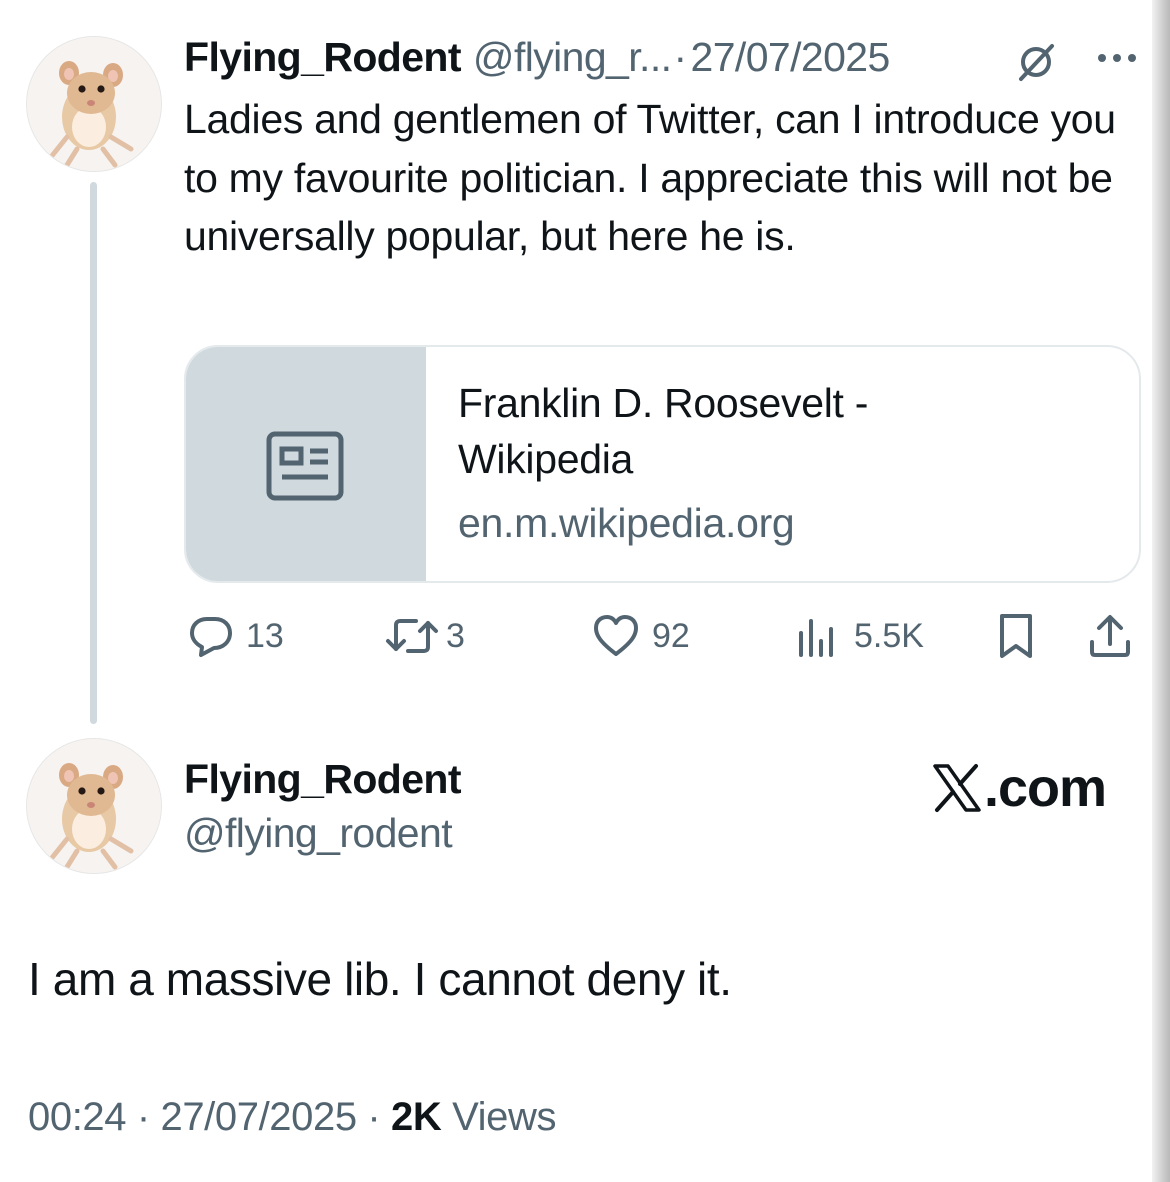  I want to click on x-logo-icon, so click(957, 788).